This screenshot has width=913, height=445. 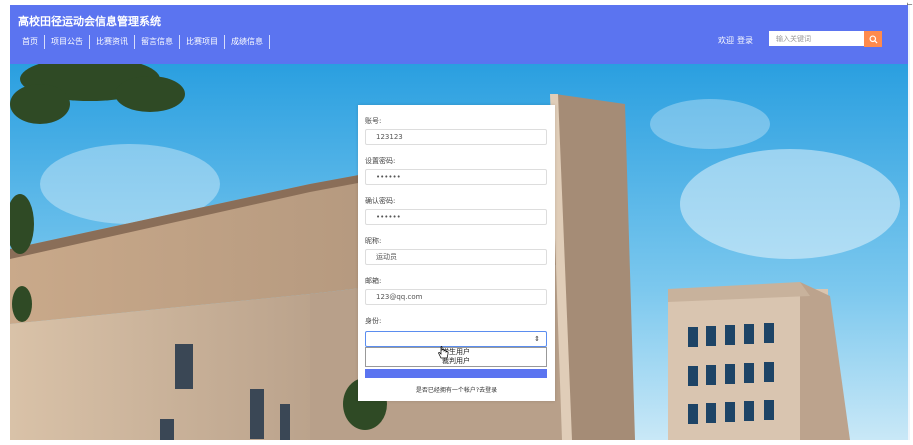 What do you see at coordinates (745, 40) in the screenshot?
I see `login-link-header: 登录` at bounding box center [745, 40].